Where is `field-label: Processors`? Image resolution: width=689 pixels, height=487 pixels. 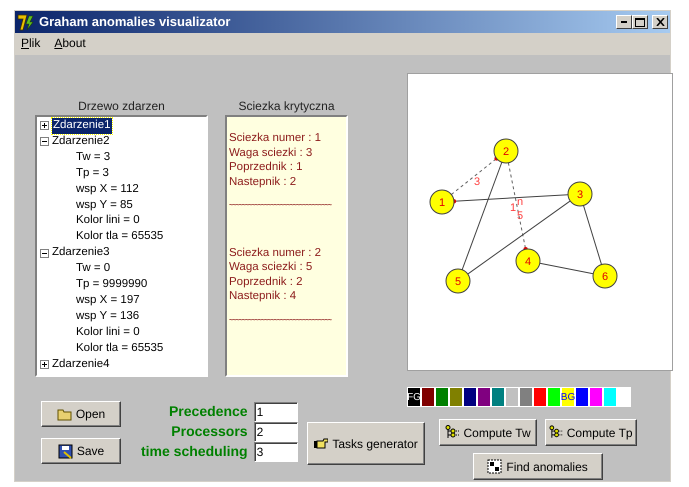 field-label: Processors is located at coordinates (209, 431).